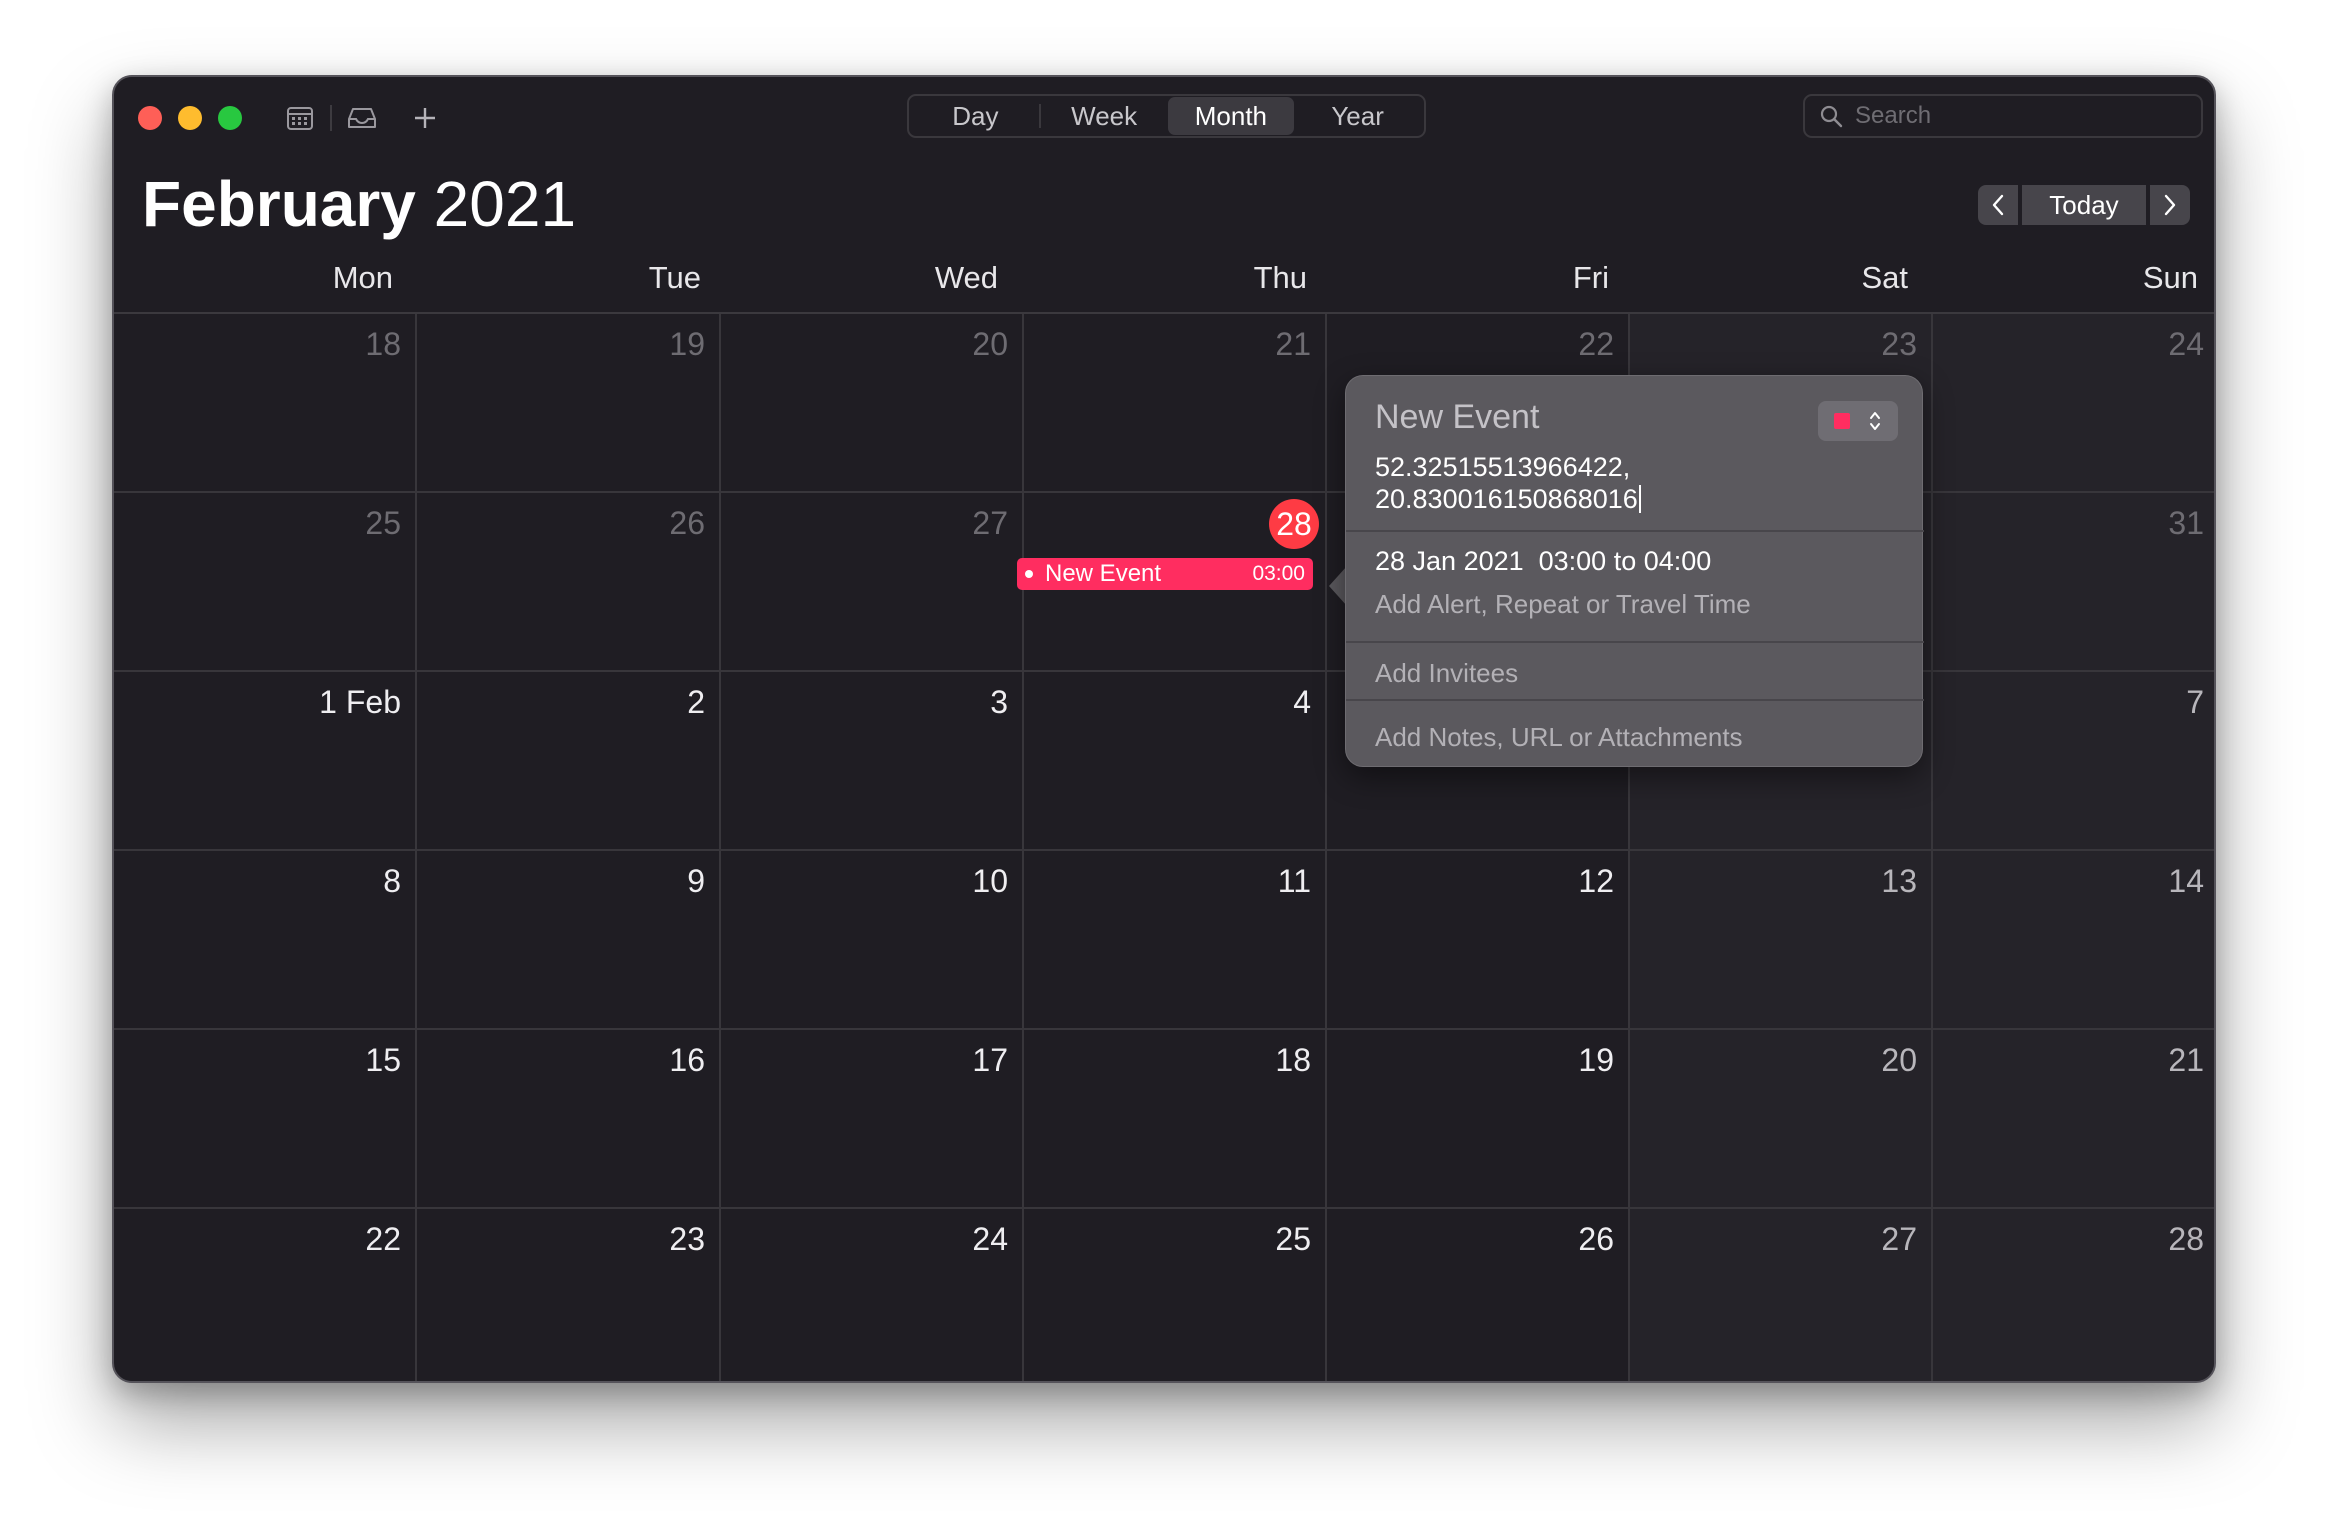 The height and width of the screenshot is (1530, 2328). I want to click on zoom-window-button, so click(230, 118).